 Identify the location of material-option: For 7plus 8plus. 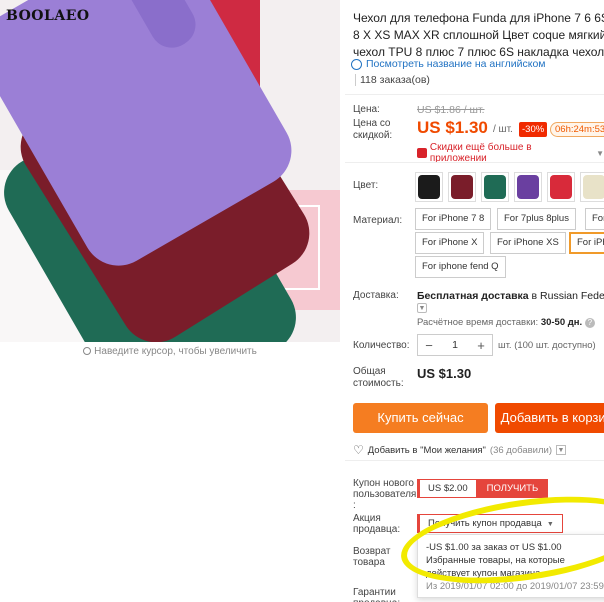
(536, 219).